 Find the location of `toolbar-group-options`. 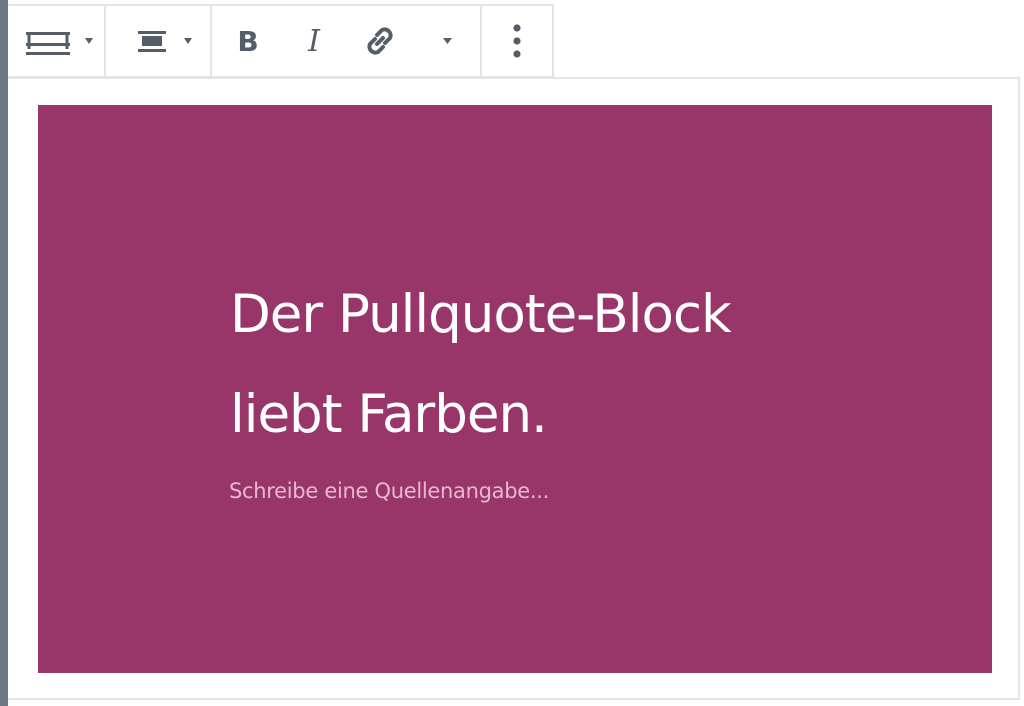

toolbar-group-options is located at coordinates (517, 41).